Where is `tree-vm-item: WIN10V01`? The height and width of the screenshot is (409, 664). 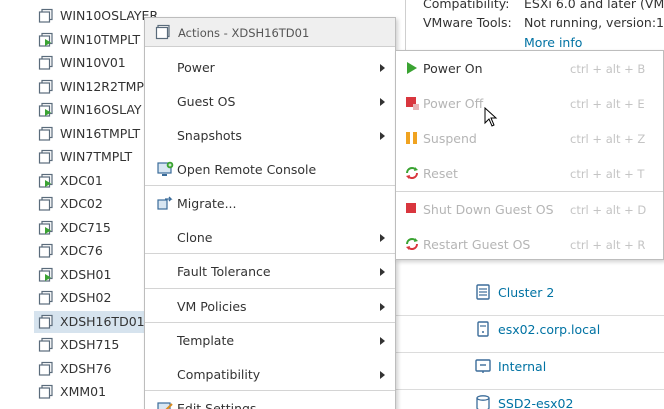 tree-vm-item: WIN10V01 is located at coordinates (75, 63).